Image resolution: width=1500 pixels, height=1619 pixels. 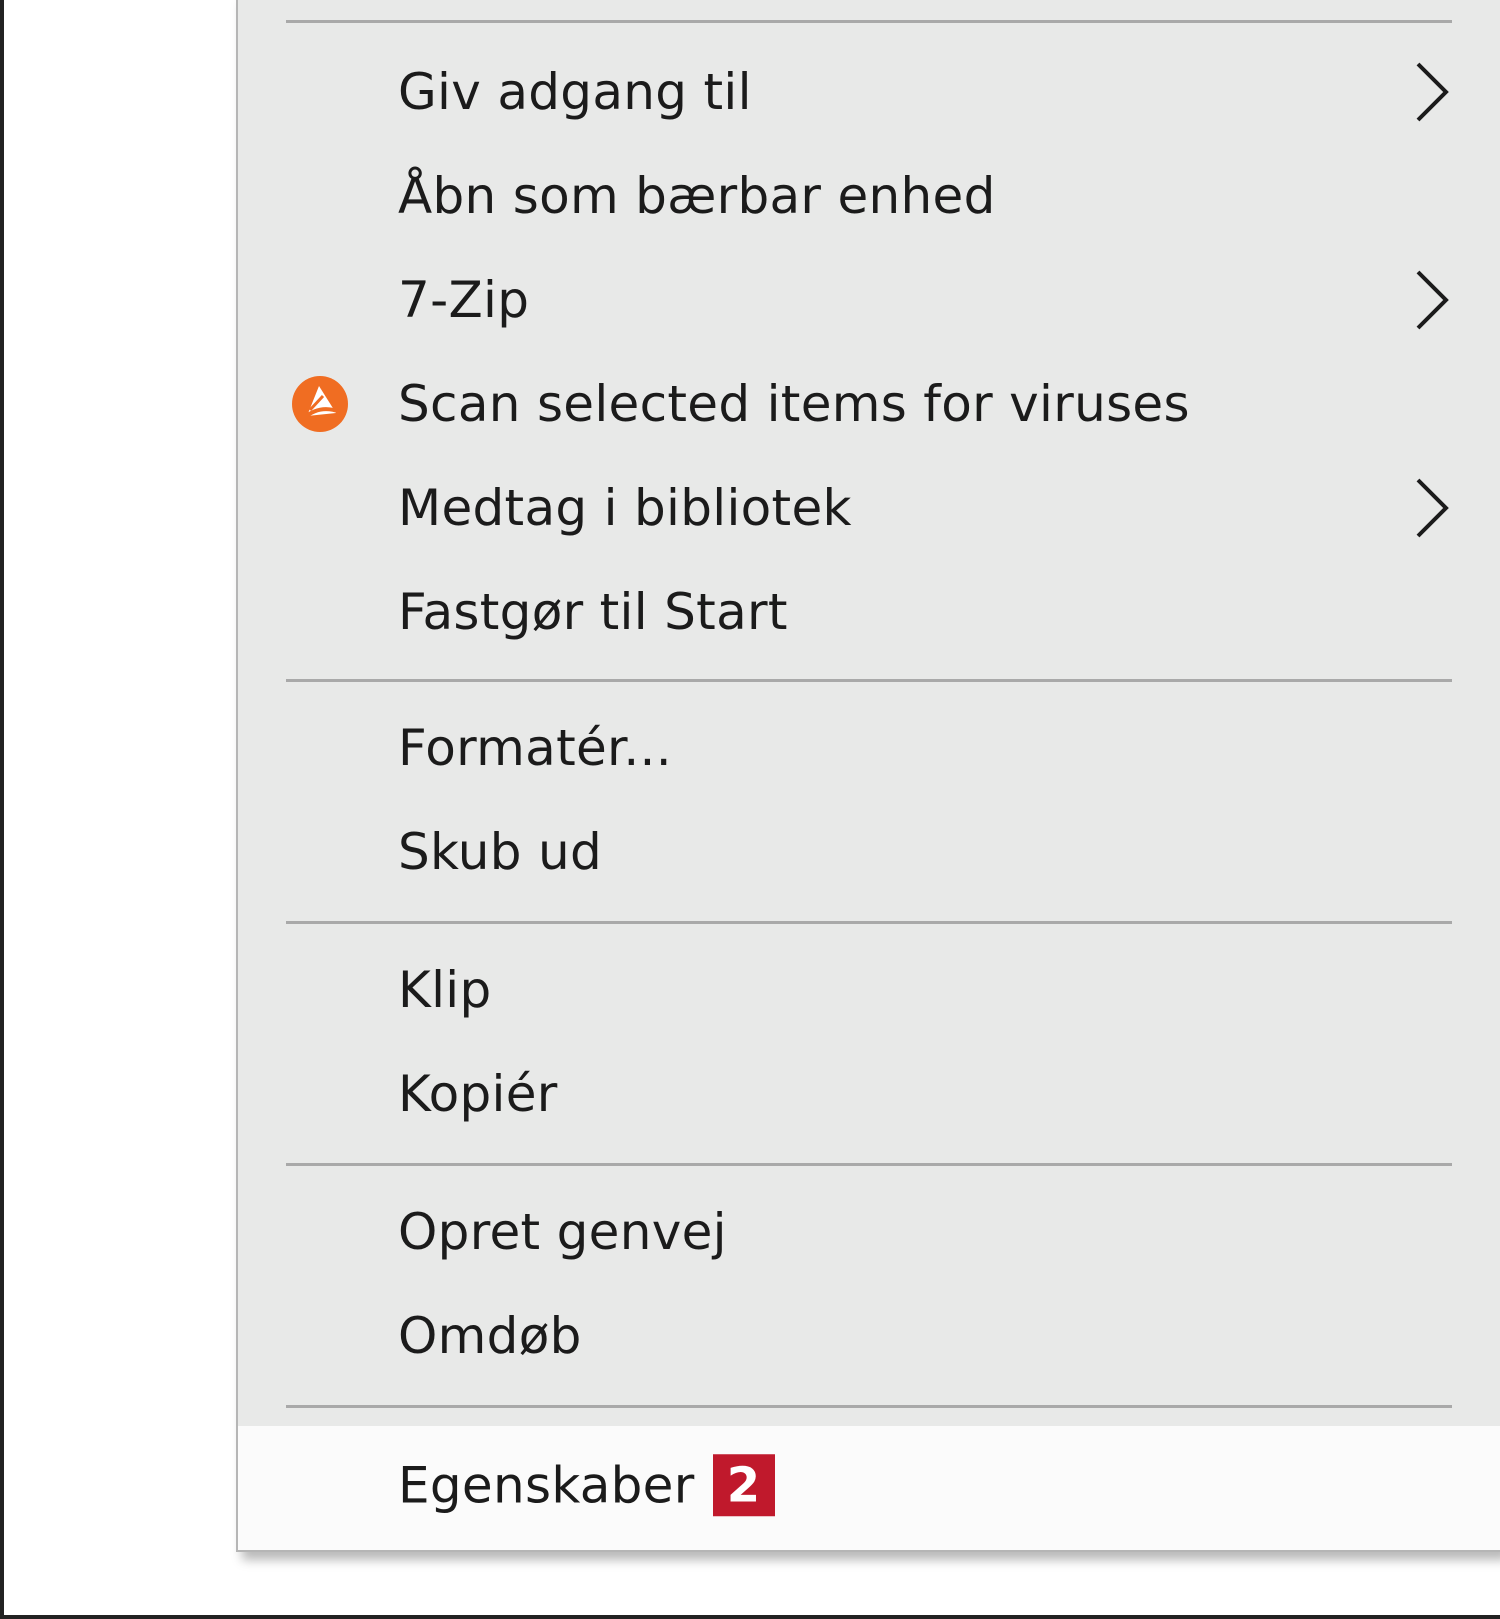 I want to click on menu-item-scan-viruses: Scan selected items for viruses, so click(x=869, y=404).